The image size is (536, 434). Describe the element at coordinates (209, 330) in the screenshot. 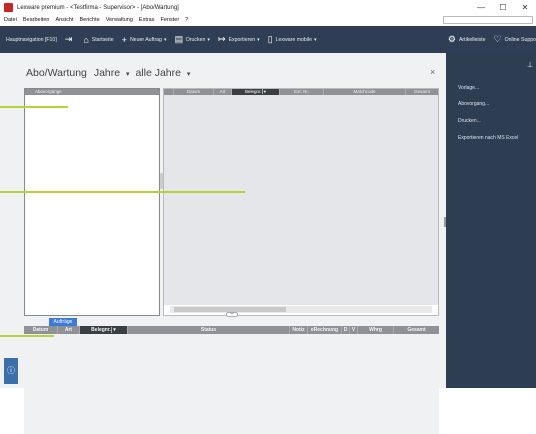

I see `orders-col-status: Status` at that location.